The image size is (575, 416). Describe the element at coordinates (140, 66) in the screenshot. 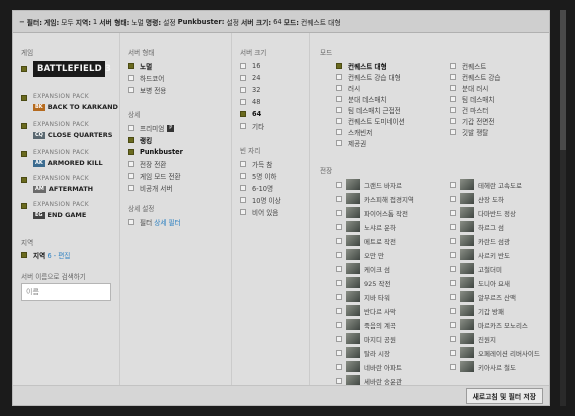

I see `type-normal-row: 노멀` at that location.